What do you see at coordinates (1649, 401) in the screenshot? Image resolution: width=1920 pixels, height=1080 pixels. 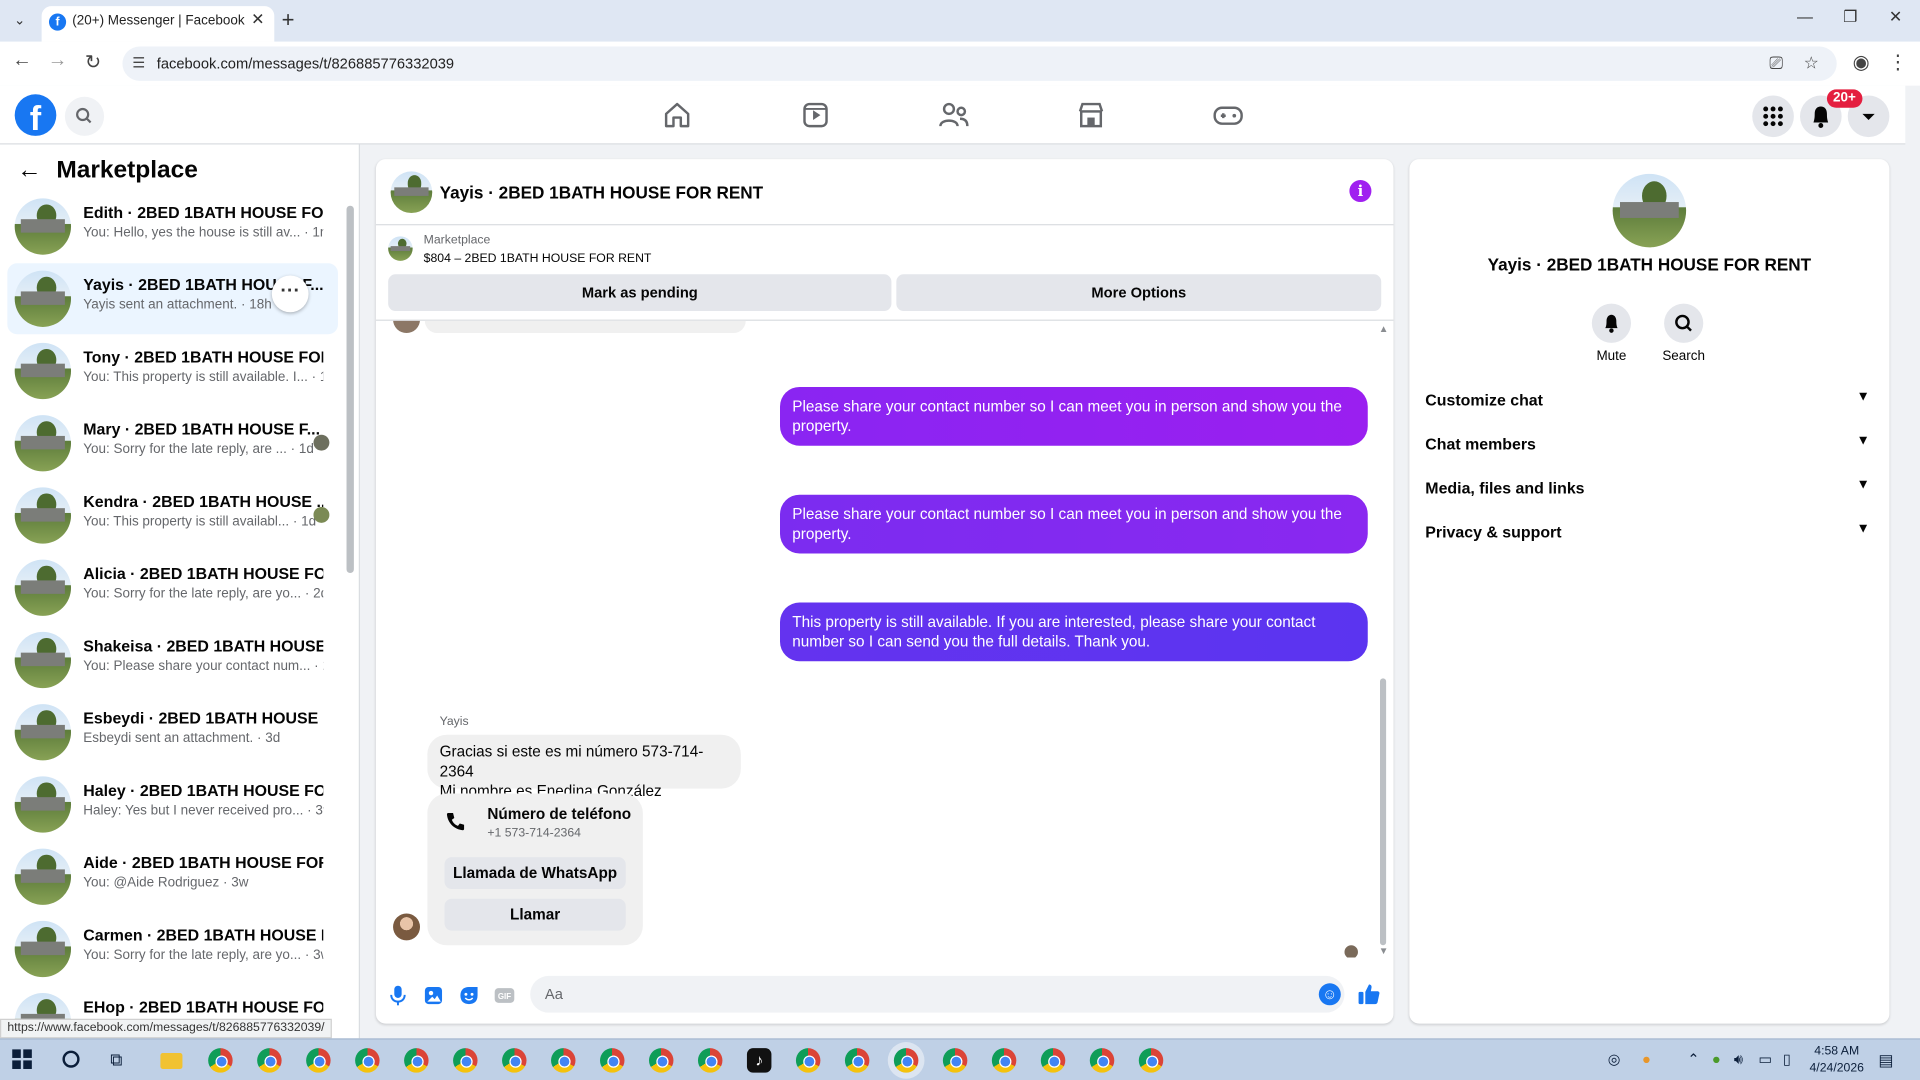 I see `customize-chat-section: Customize chat ▼` at bounding box center [1649, 401].